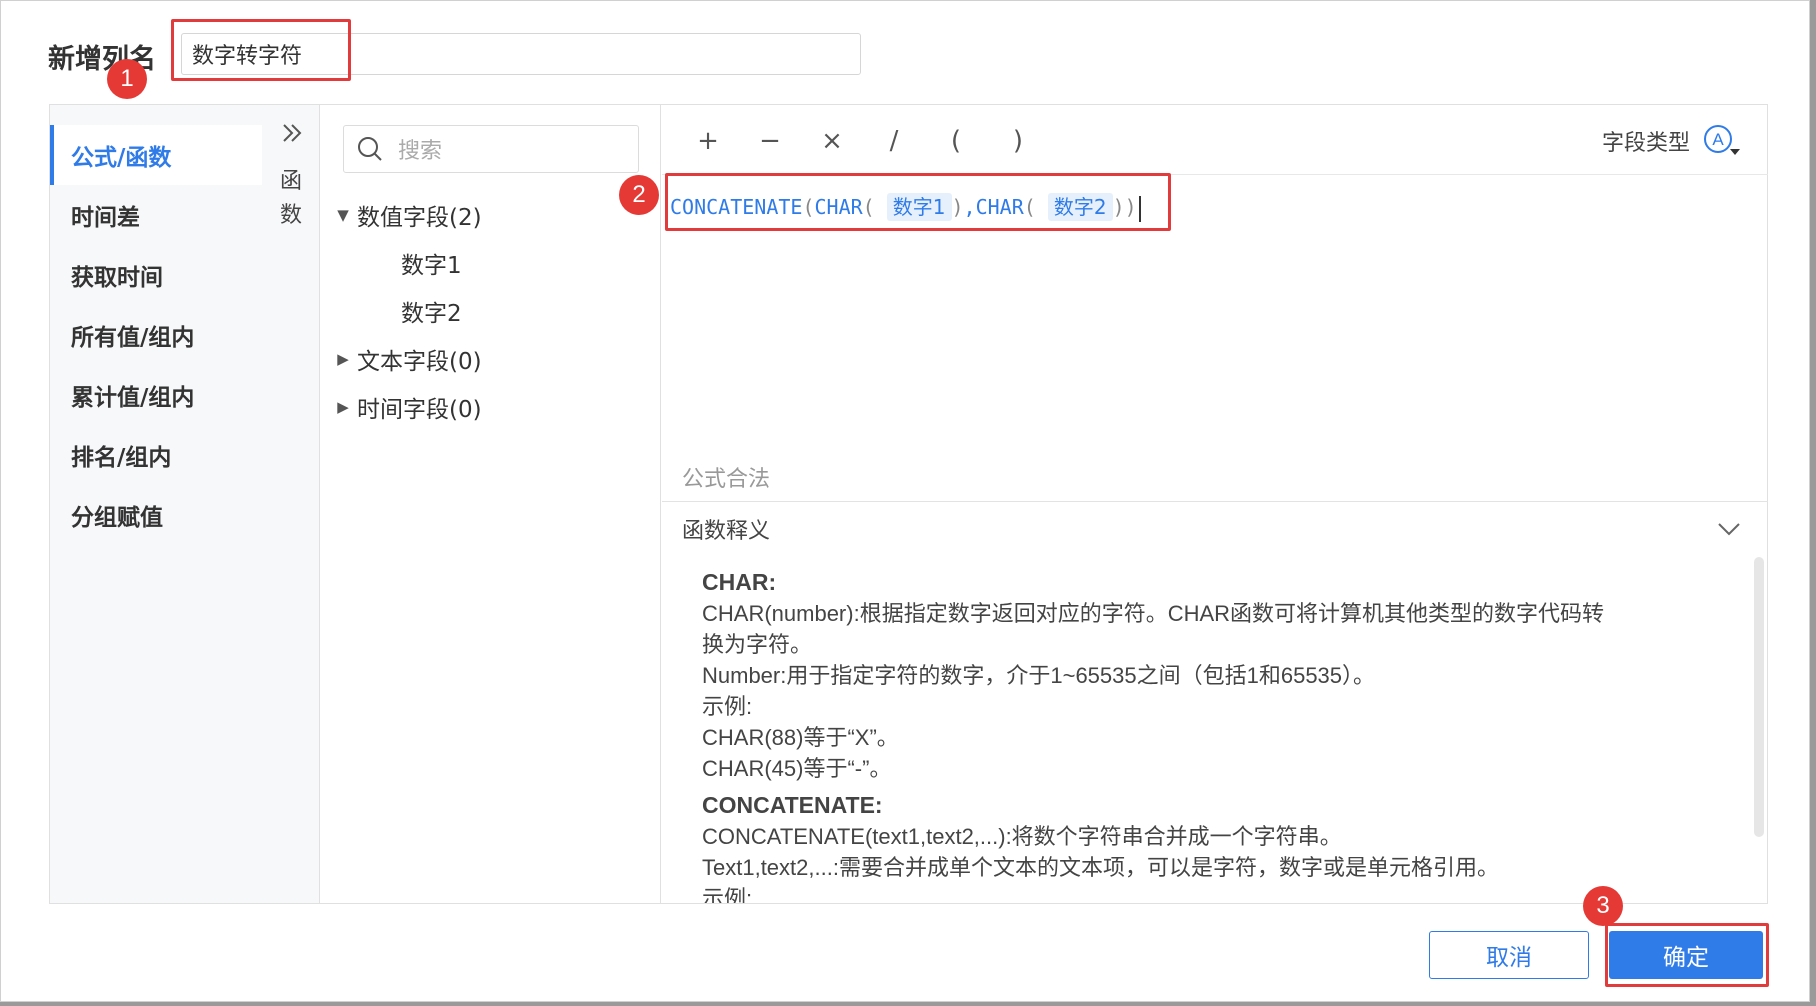  Describe the element at coordinates (770, 141) in the screenshot. I see `op-minus-button: −` at that location.